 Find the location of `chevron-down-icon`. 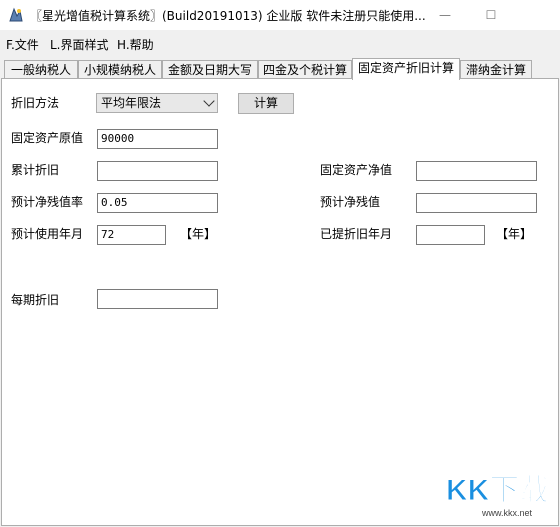

chevron-down-icon is located at coordinates (209, 101).